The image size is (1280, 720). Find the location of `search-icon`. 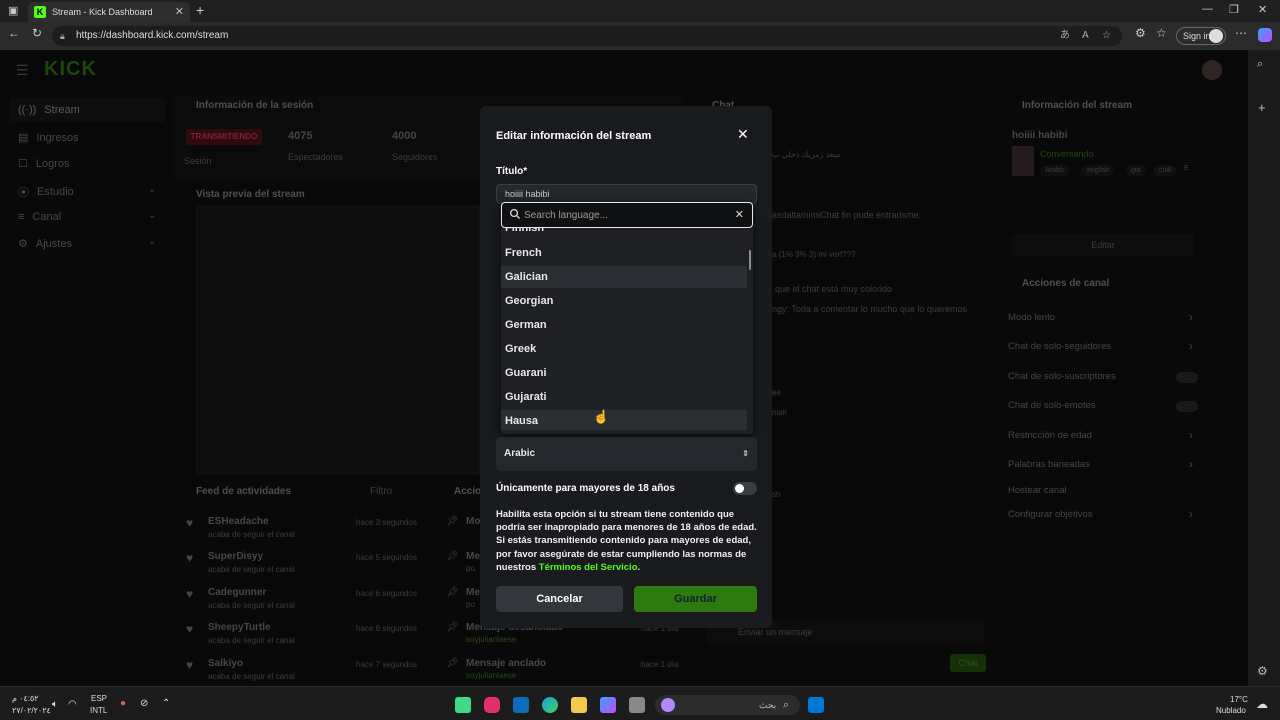

search-icon is located at coordinates (515, 214).